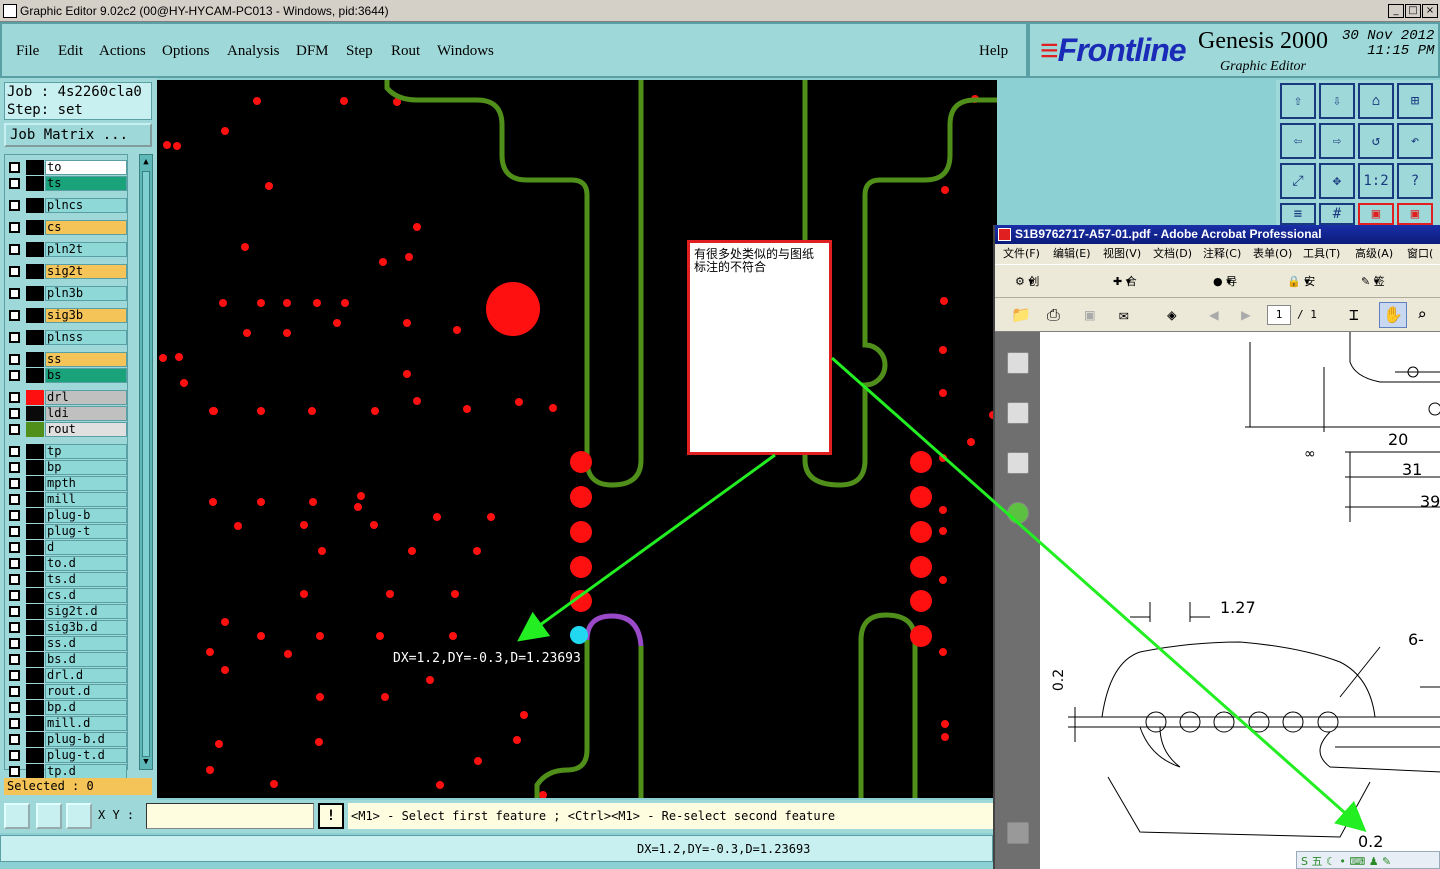  What do you see at coordinates (68, 205) in the screenshot?
I see `layer-row-plncs: plncs` at bounding box center [68, 205].